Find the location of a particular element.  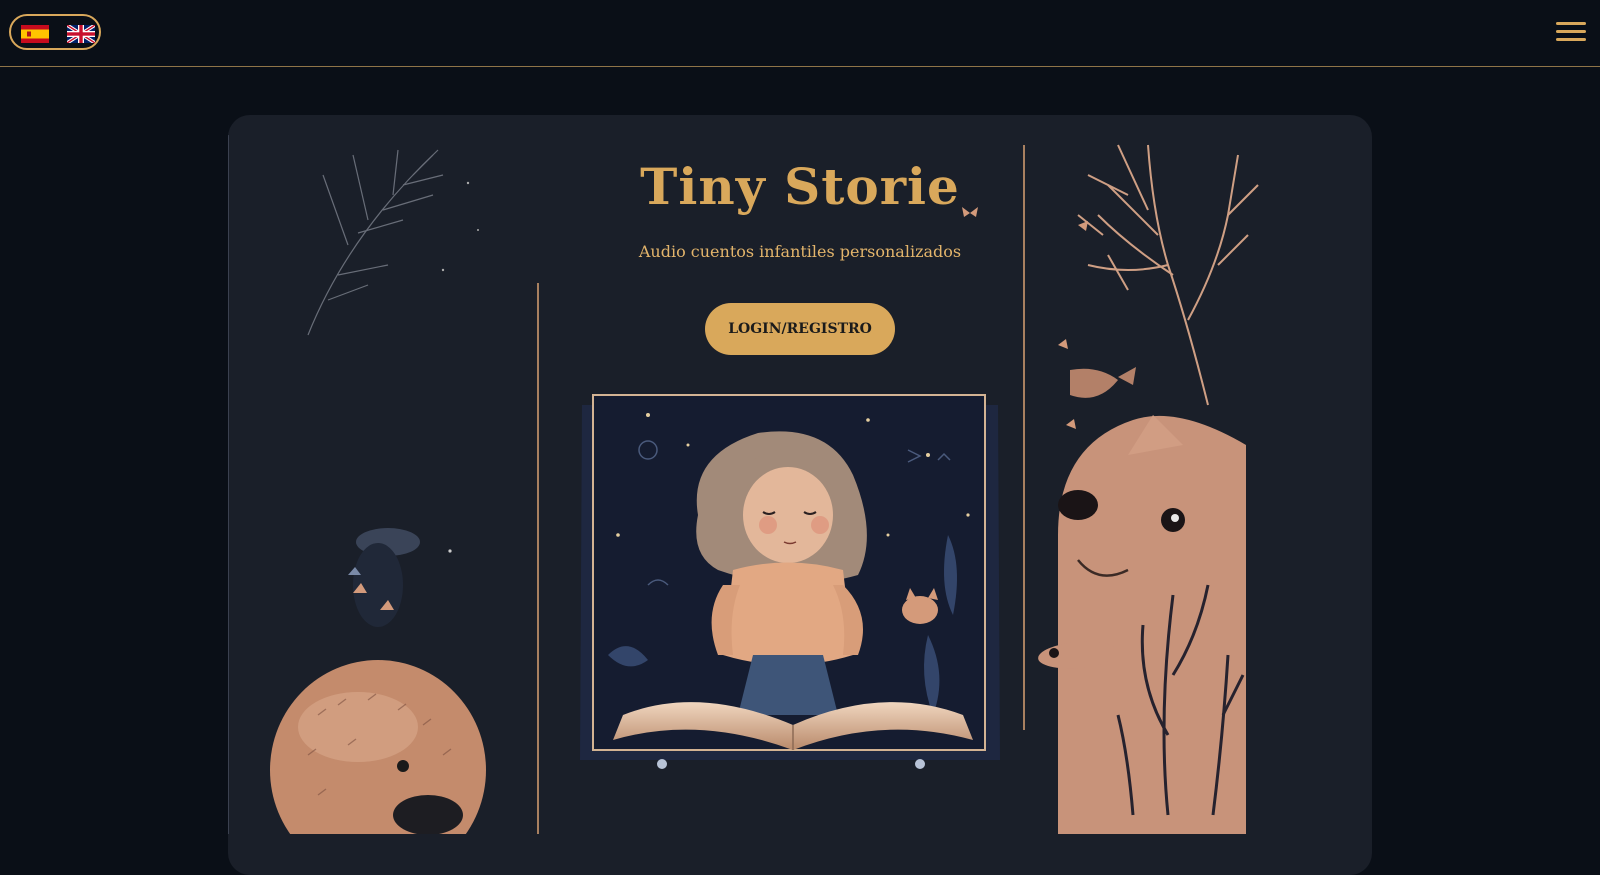

uk-flag-icon is located at coordinates (81, 34).